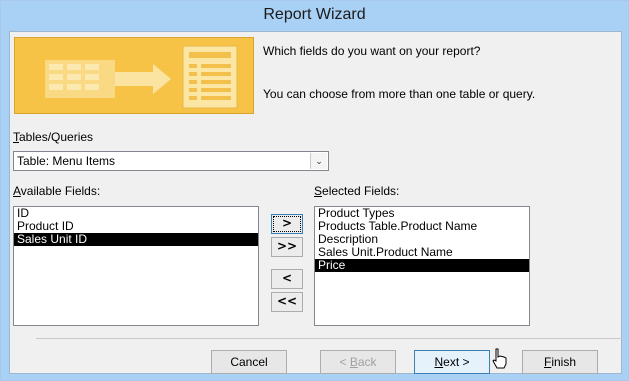  Describe the element at coordinates (287, 302) in the screenshot. I see `remove-all-fields-button: <<` at that location.